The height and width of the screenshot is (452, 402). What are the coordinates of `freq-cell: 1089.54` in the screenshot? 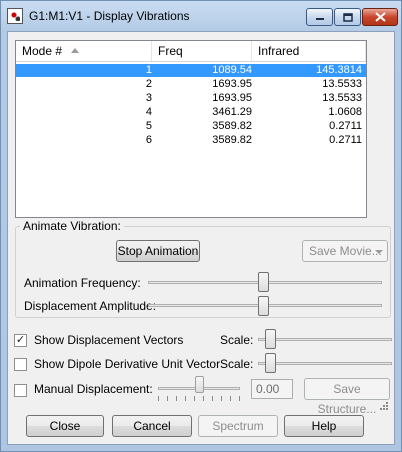 It's located at (232, 70).